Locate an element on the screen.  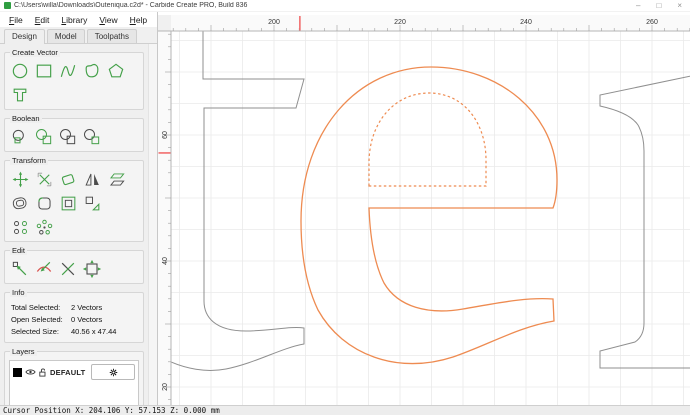
menu-view: View is located at coordinates (108, 20).